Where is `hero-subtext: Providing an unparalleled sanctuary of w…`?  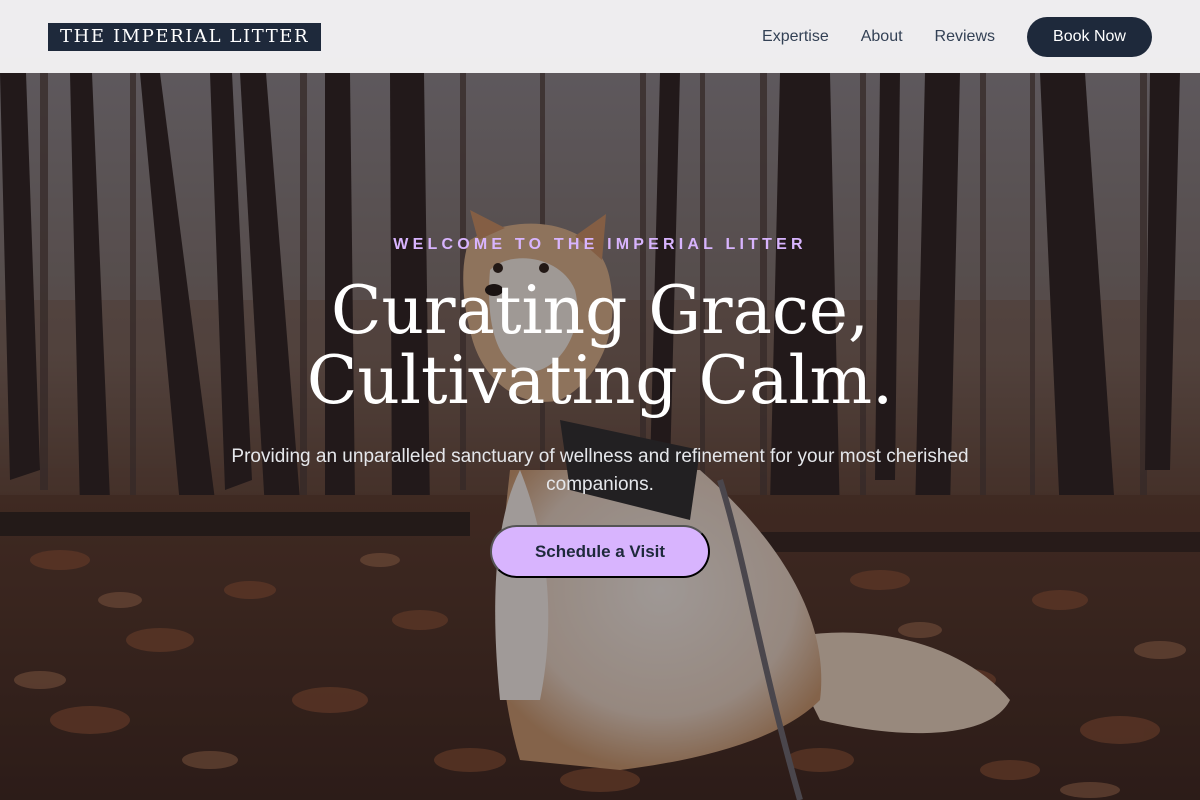
hero-subtext: Providing an unparalleled sanctuary of w… is located at coordinates (600, 470).